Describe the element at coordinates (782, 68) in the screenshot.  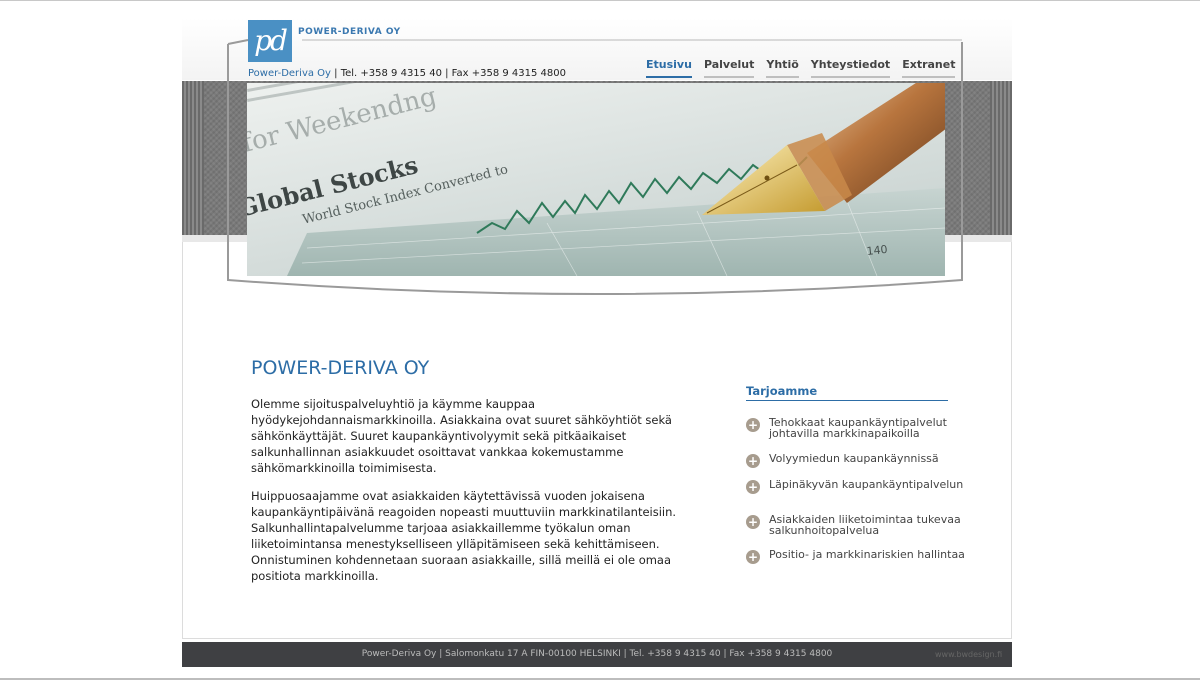
I see `nav-item-yhtio: Yhtiö` at that location.